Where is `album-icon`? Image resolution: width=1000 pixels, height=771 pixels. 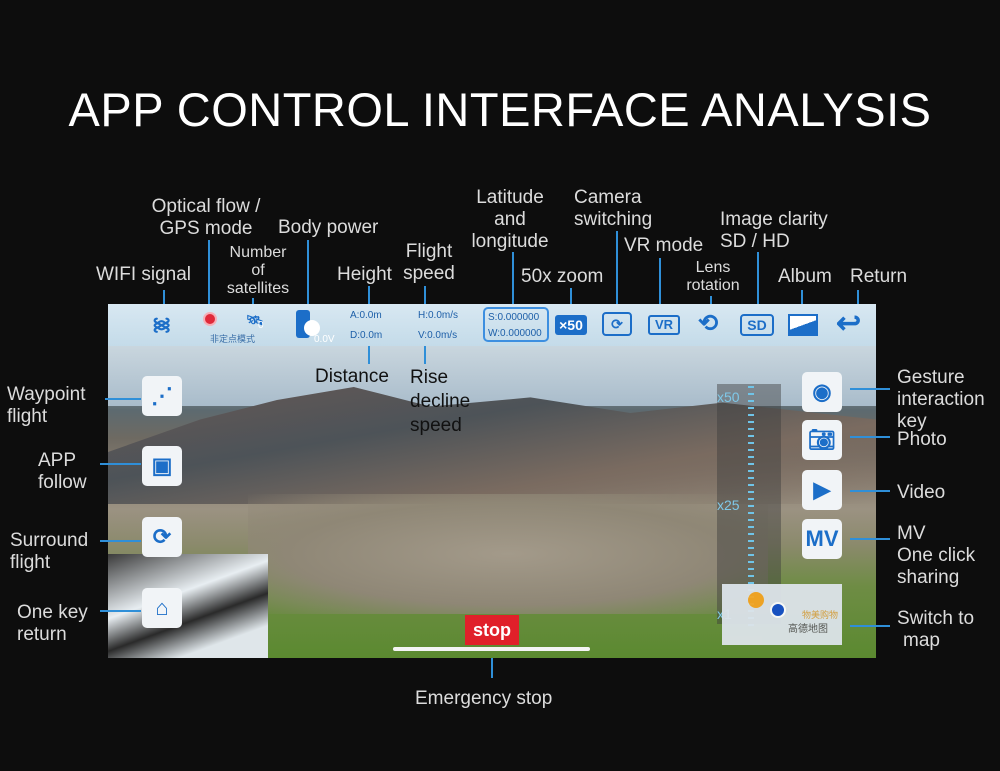 album-icon is located at coordinates (803, 325).